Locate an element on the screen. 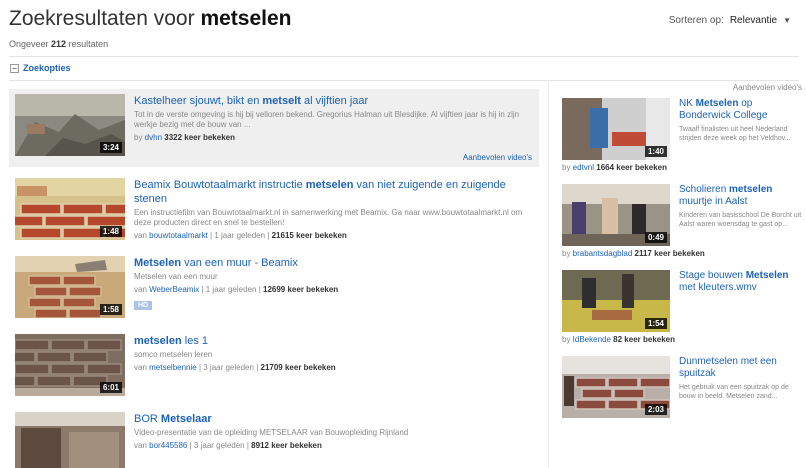 Image resolution: width=806 pixels, height=468 pixels. video-title: BOR Metselaar is located at coordinates (333, 419).